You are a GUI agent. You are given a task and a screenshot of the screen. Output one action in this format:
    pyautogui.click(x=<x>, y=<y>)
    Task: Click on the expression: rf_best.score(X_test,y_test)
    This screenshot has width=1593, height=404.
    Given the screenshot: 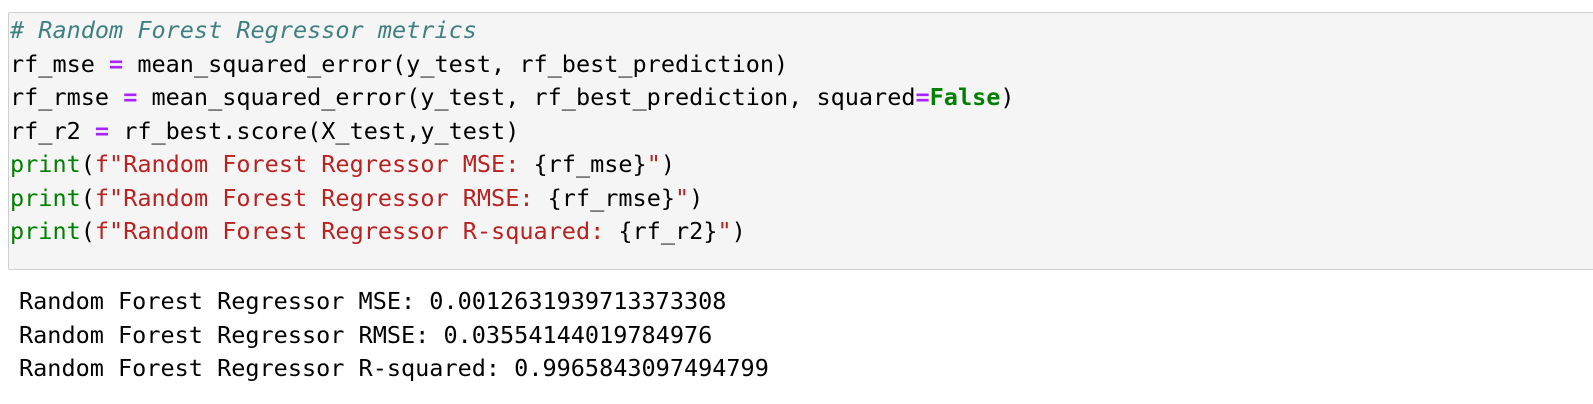 What is the action you would take?
    pyautogui.click(x=314, y=130)
    